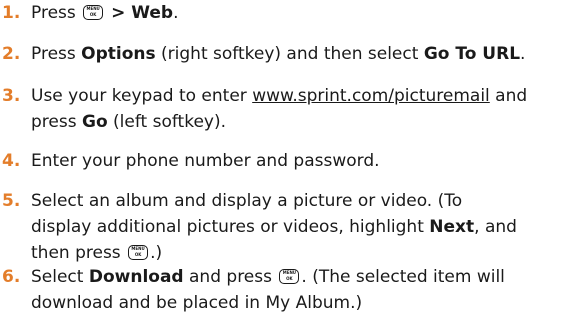 The width and height of the screenshot is (585, 324). What do you see at coordinates (11, 161) in the screenshot?
I see `step-number: 4.` at bounding box center [11, 161].